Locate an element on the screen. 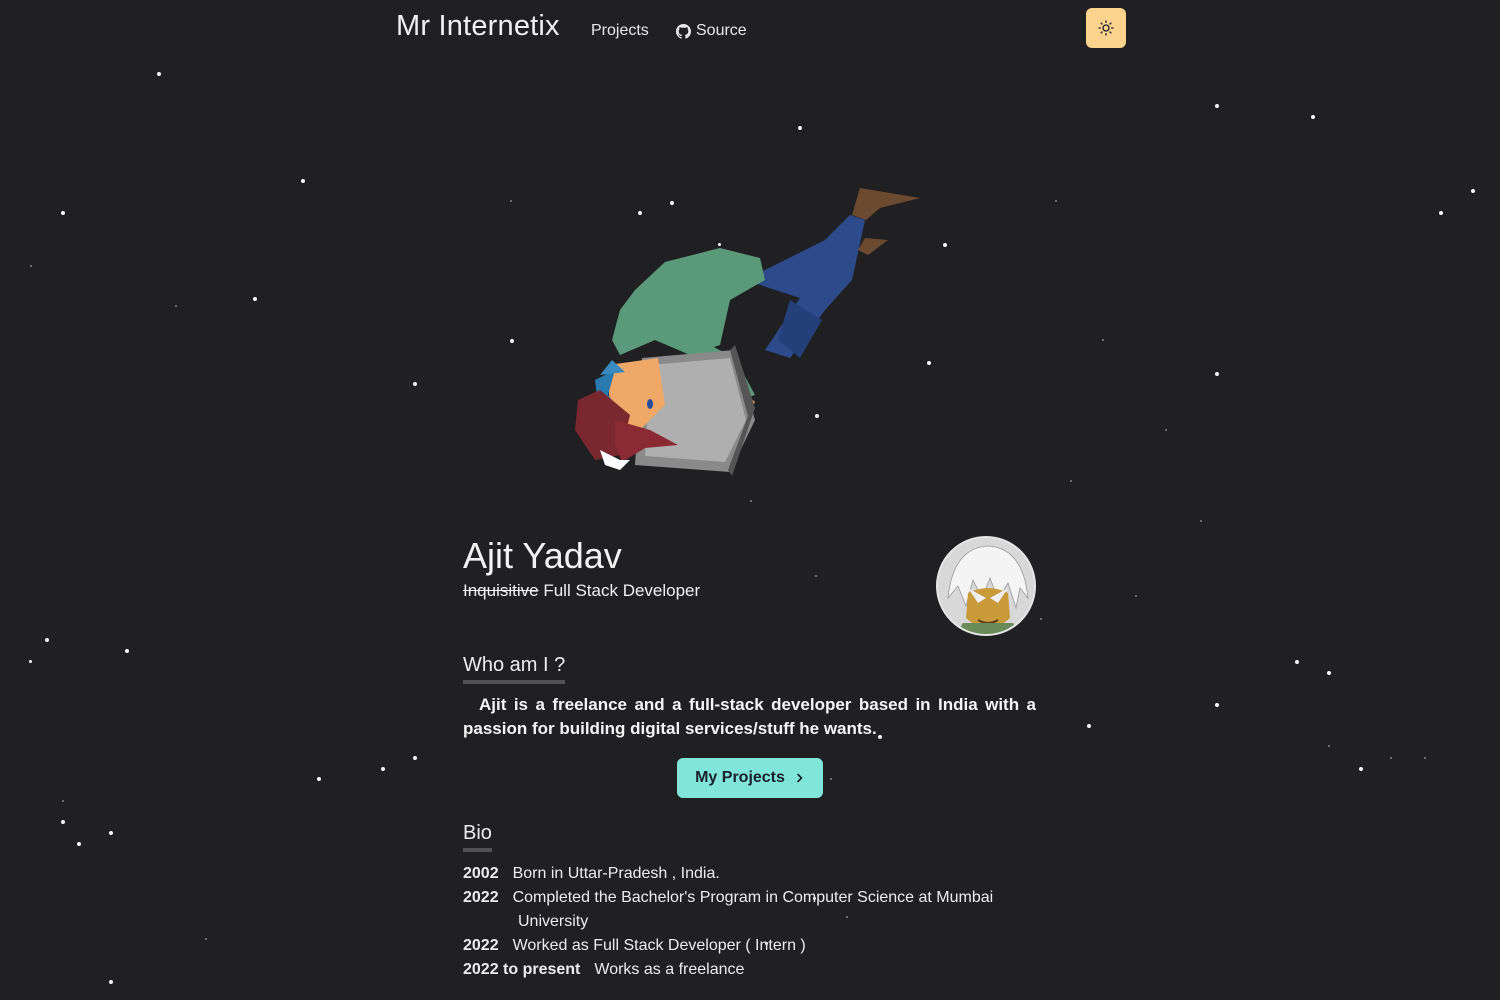  tagline-role: Full Stack Developer is located at coordinates (619, 590).